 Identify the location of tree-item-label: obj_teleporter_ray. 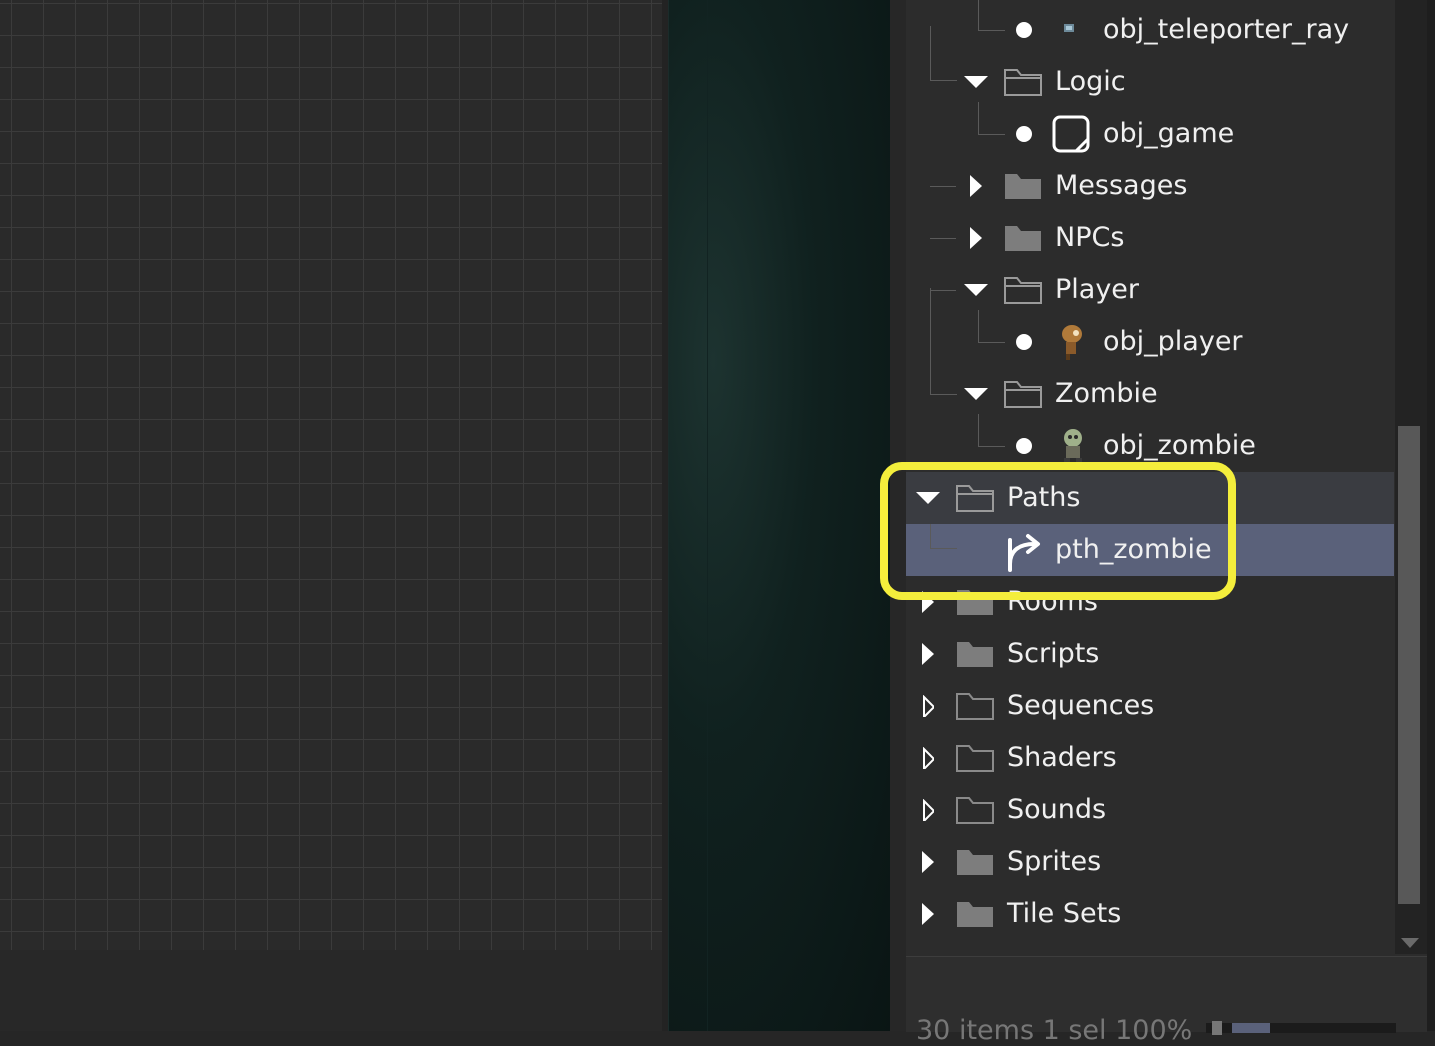
(1226, 29).